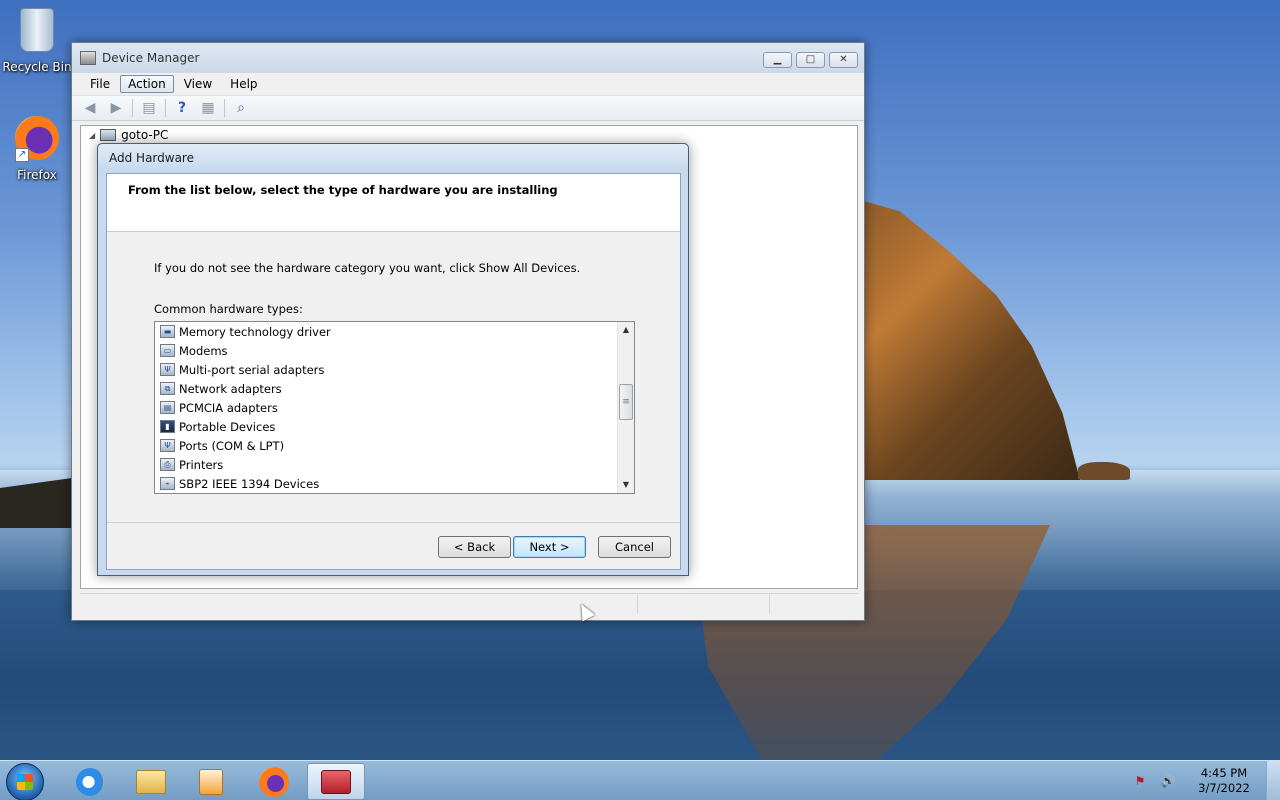 The width and height of the screenshot is (1280, 800). I want to click on desktop-icon-label: Recycle Bin, so click(37, 67).